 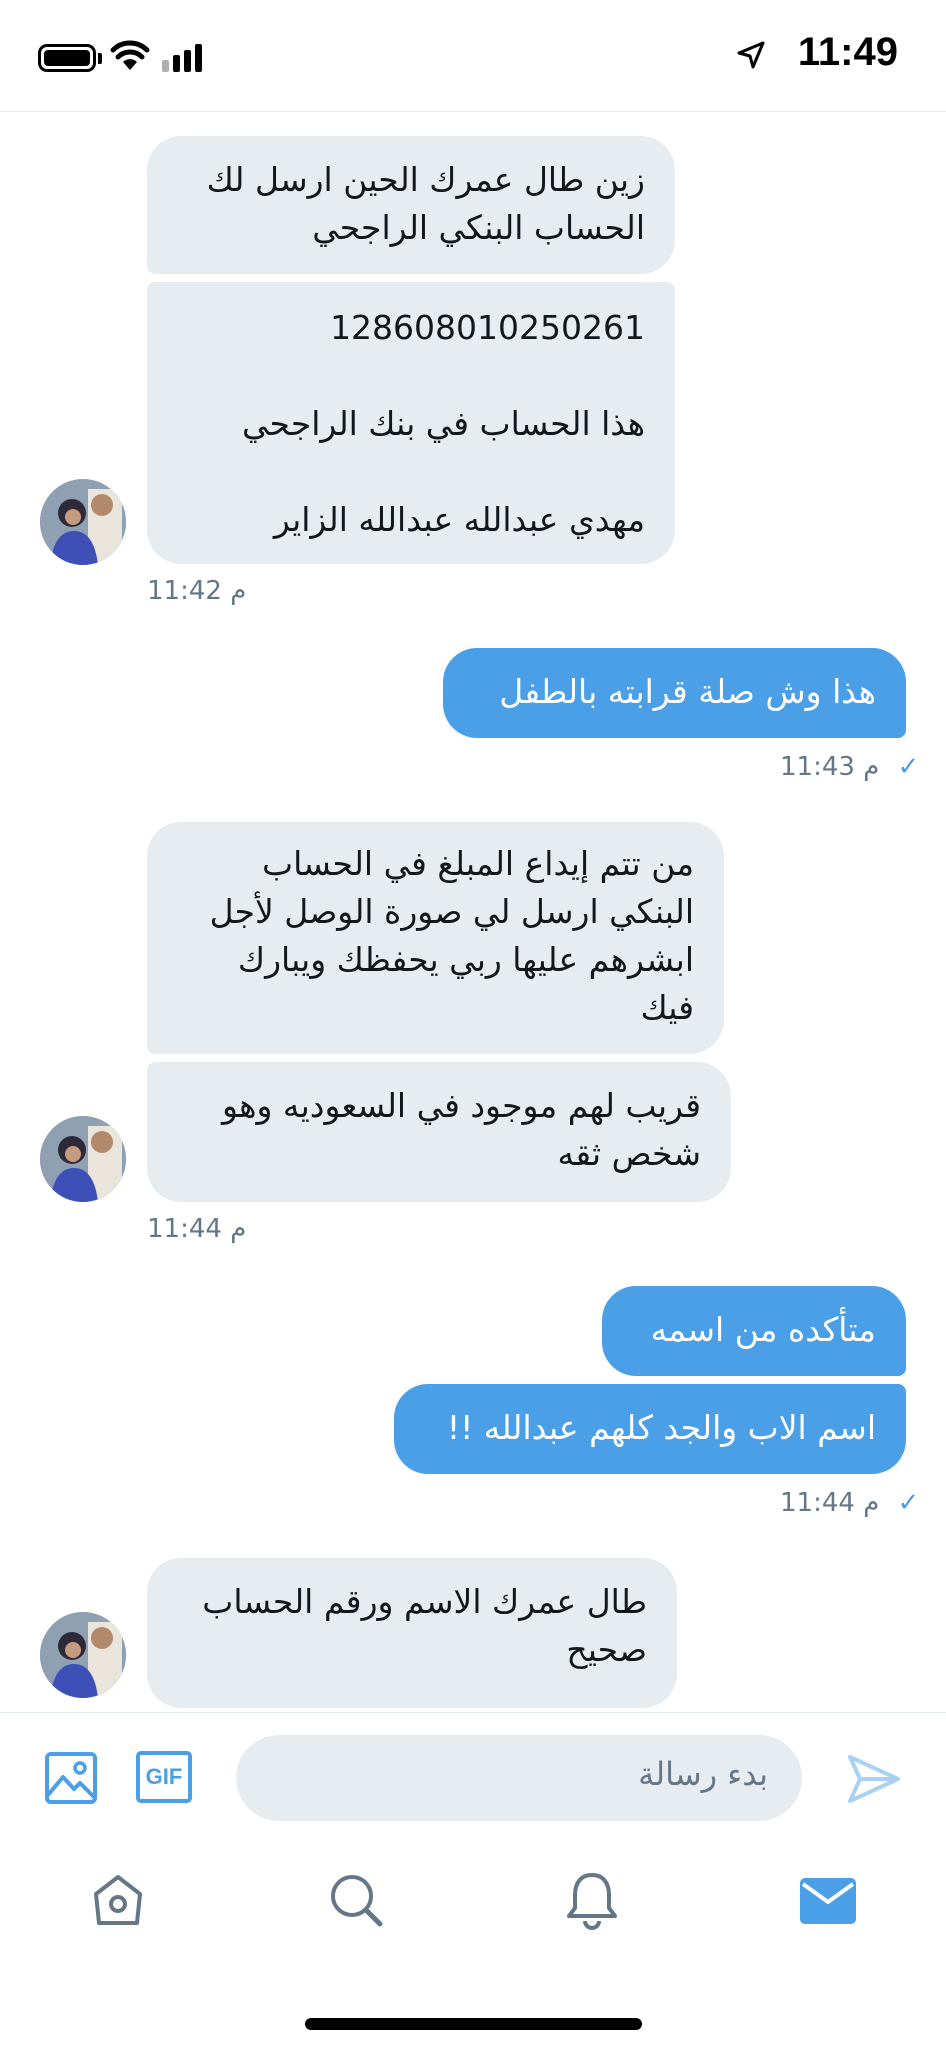 I want to click on gif-label: GIF, so click(x=164, y=1776).